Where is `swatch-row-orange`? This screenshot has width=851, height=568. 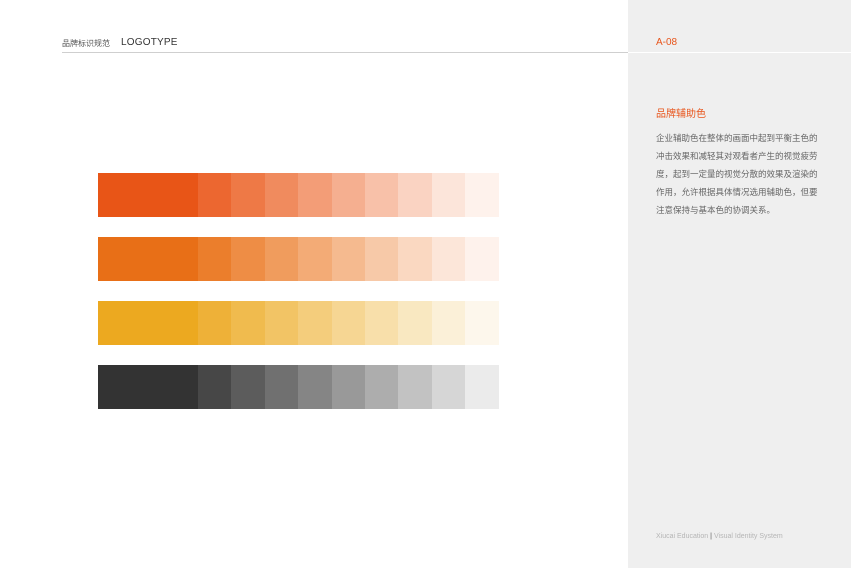 swatch-row-orange is located at coordinates (298, 259).